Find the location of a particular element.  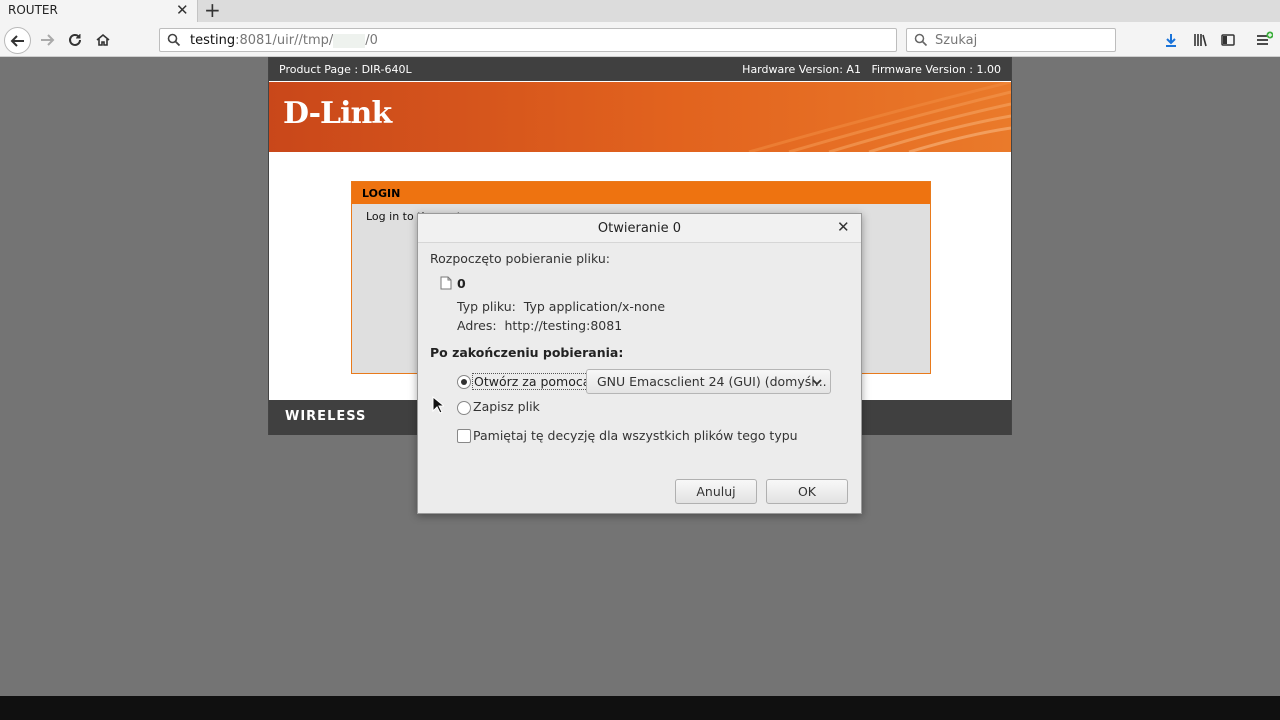

wireless-label: WIRELESS is located at coordinates (326, 416).